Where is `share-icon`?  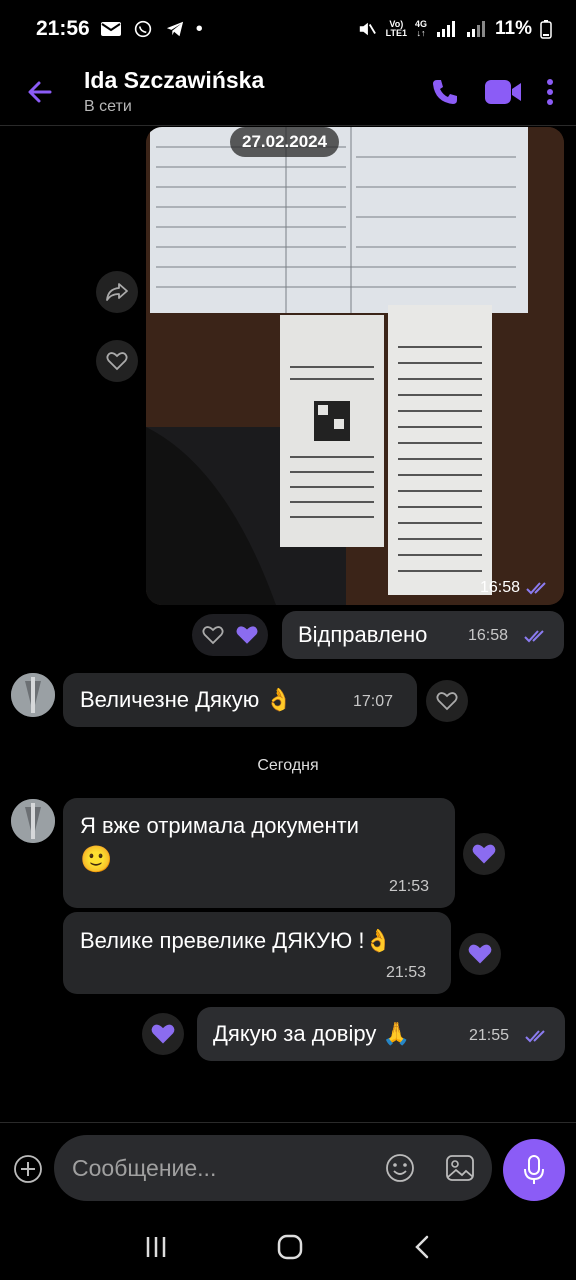 share-icon is located at coordinates (117, 292).